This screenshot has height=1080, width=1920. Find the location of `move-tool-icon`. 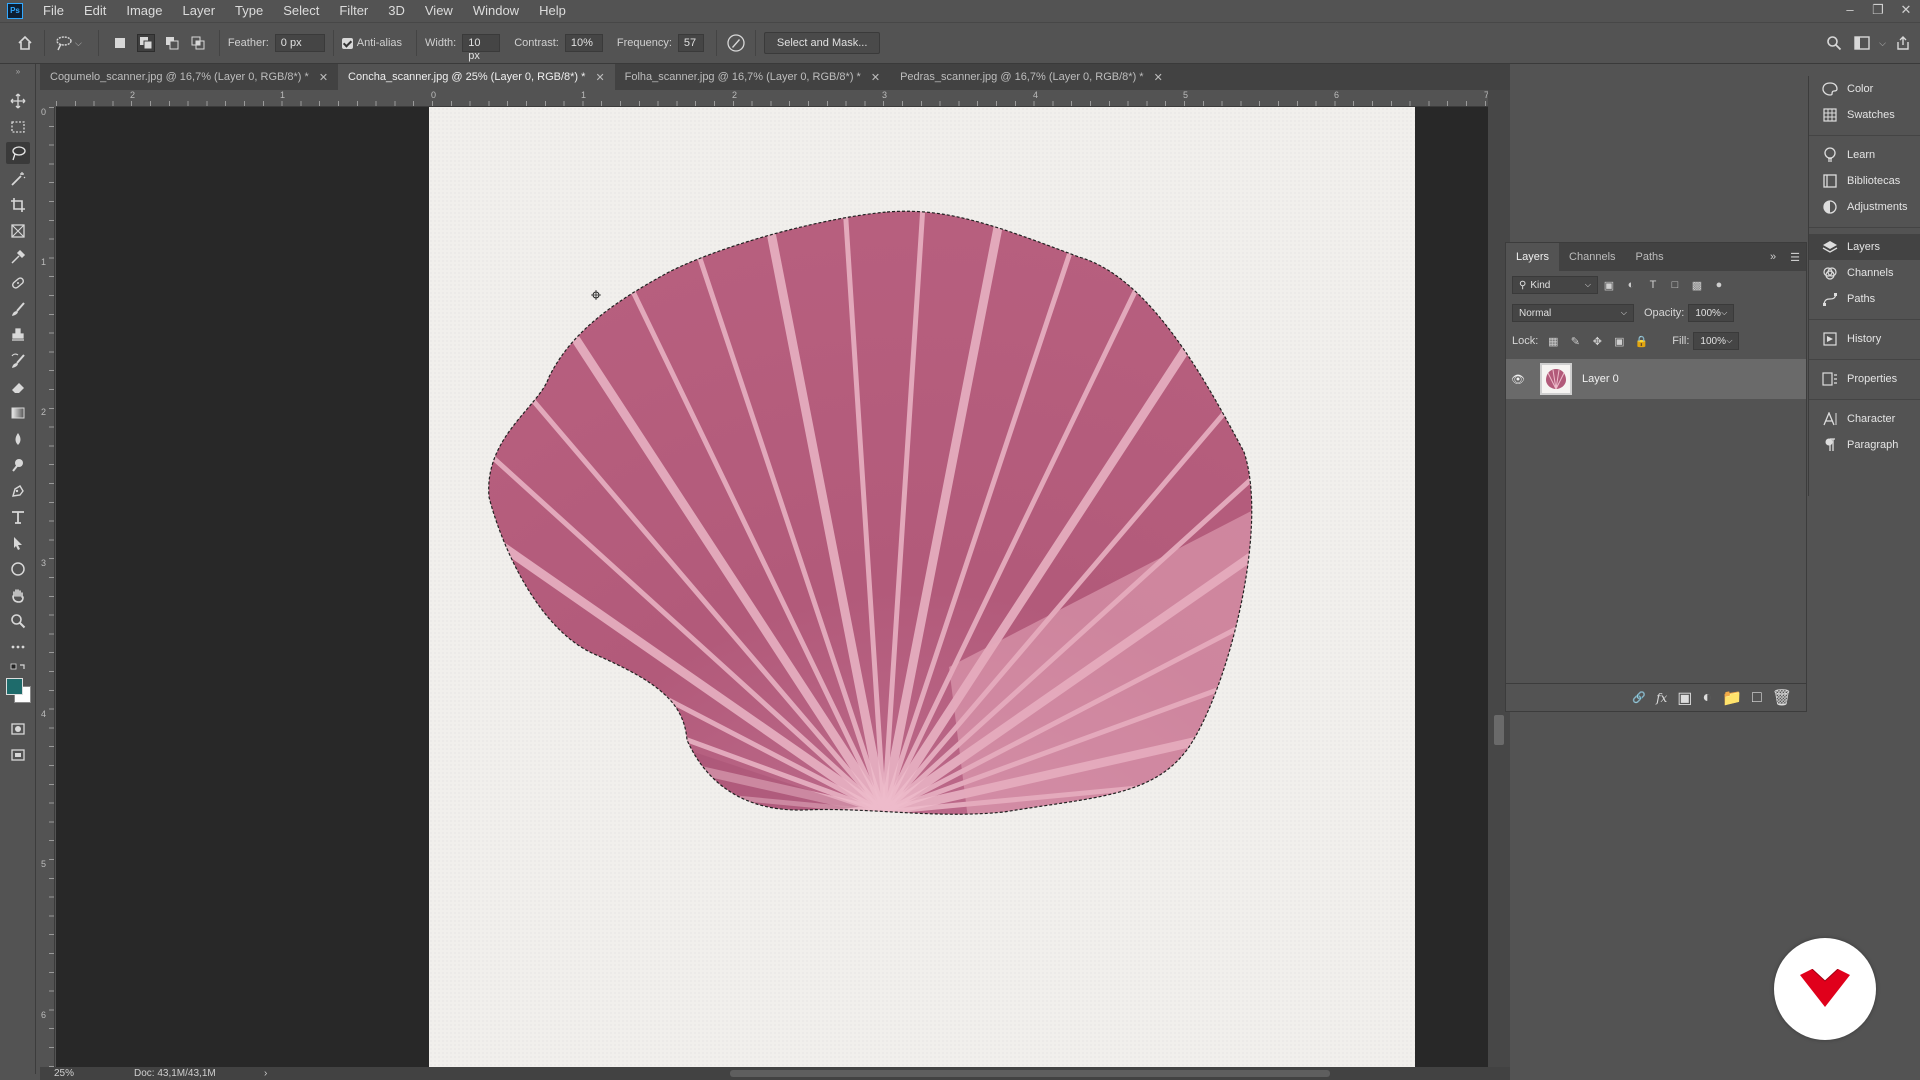

move-tool-icon is located at coordinates (18, 101).